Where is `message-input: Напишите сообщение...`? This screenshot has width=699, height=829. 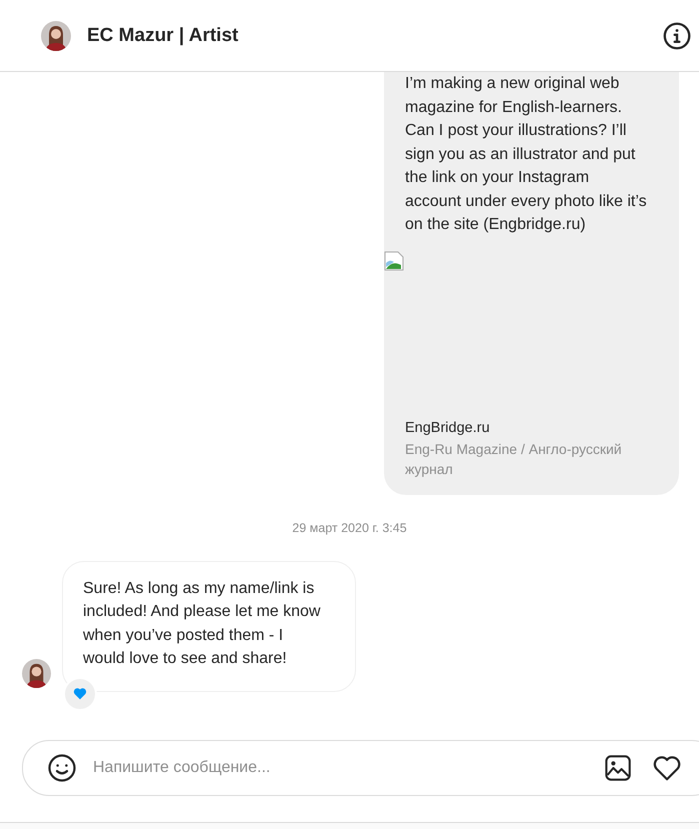 message-input: Напишите сообщение... is located at coordinates (340, 768).